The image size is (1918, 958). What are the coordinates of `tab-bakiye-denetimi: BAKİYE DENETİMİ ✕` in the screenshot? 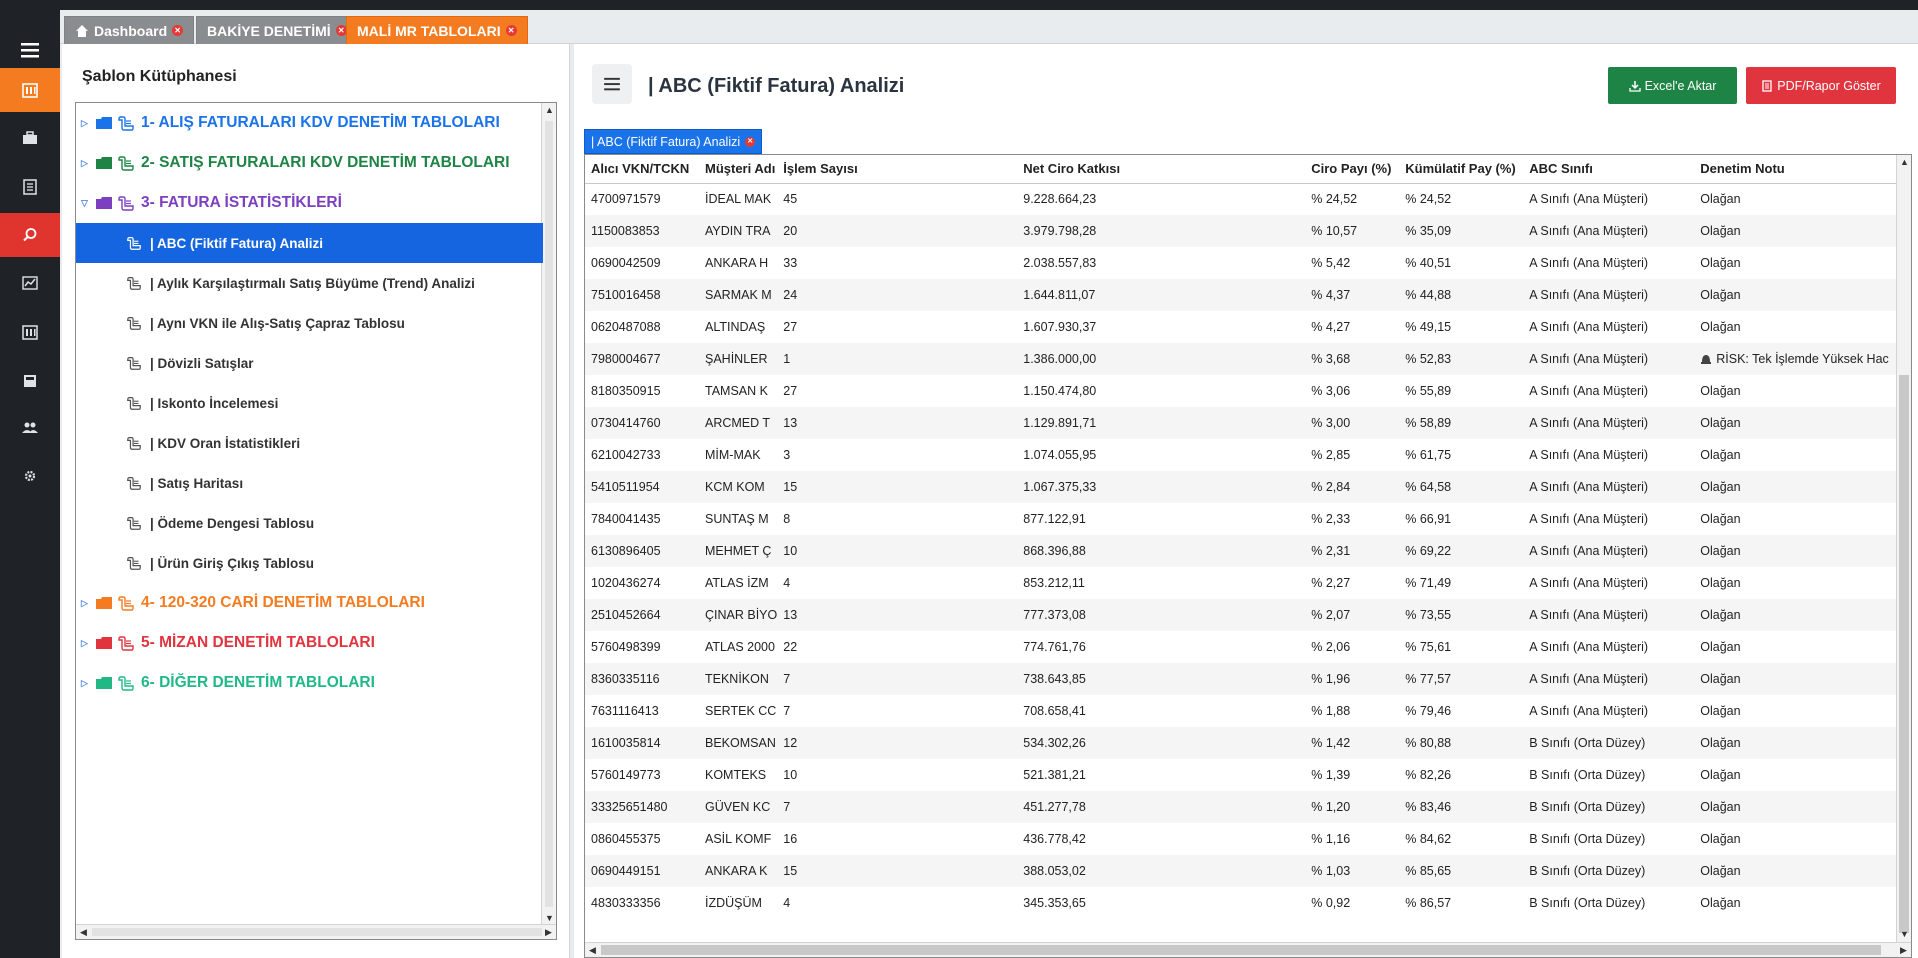 It's located at (277, 30).